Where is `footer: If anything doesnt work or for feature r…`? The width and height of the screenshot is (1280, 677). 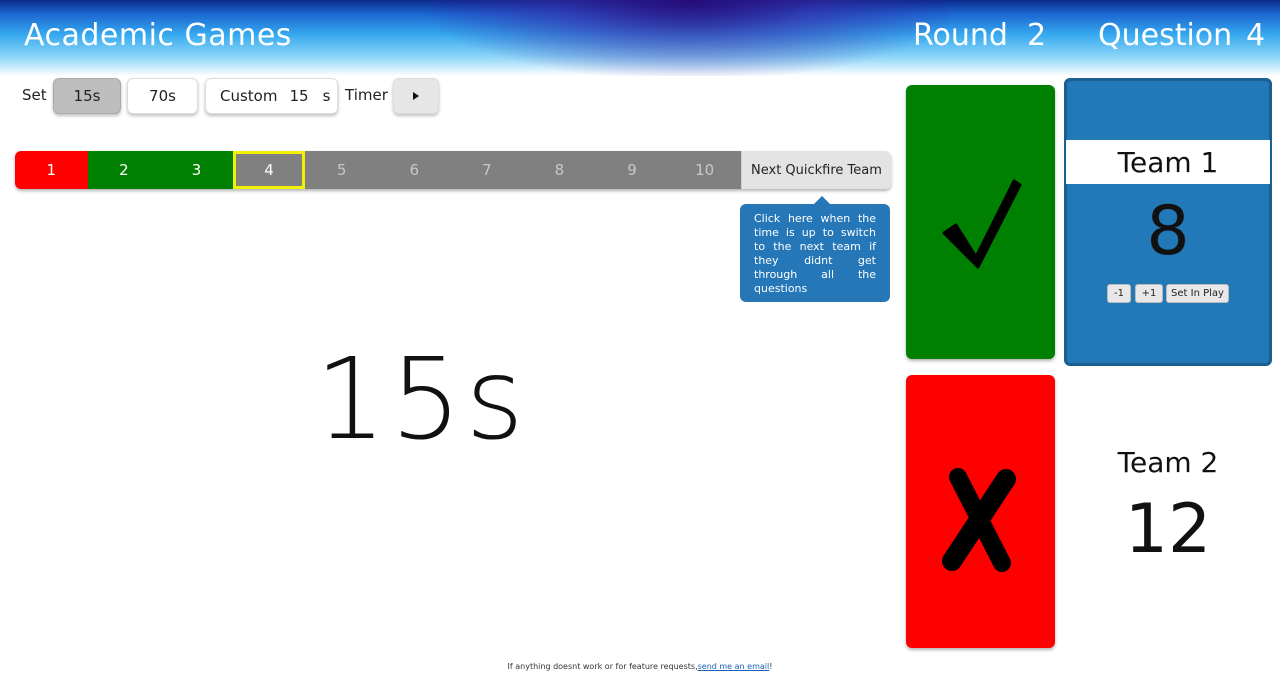 footer: If anything doesnt work or for feature r… is located at coordinates (640, 666).